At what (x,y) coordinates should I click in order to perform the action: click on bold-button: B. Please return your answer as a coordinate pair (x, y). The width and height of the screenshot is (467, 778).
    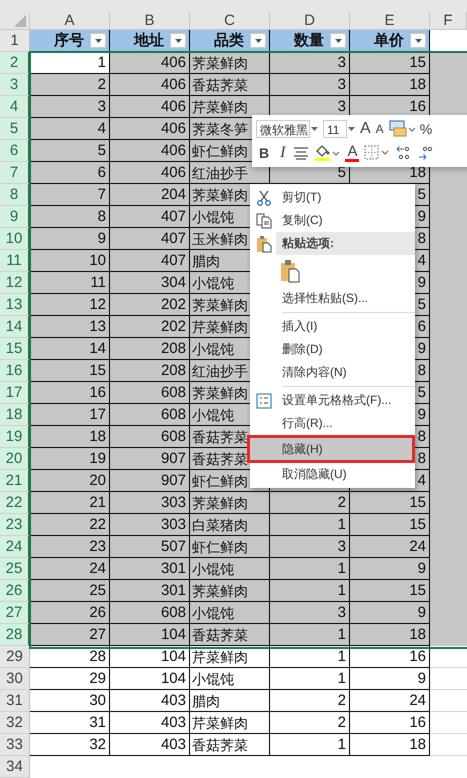
    Looking at the image, I should click on (264, 153).